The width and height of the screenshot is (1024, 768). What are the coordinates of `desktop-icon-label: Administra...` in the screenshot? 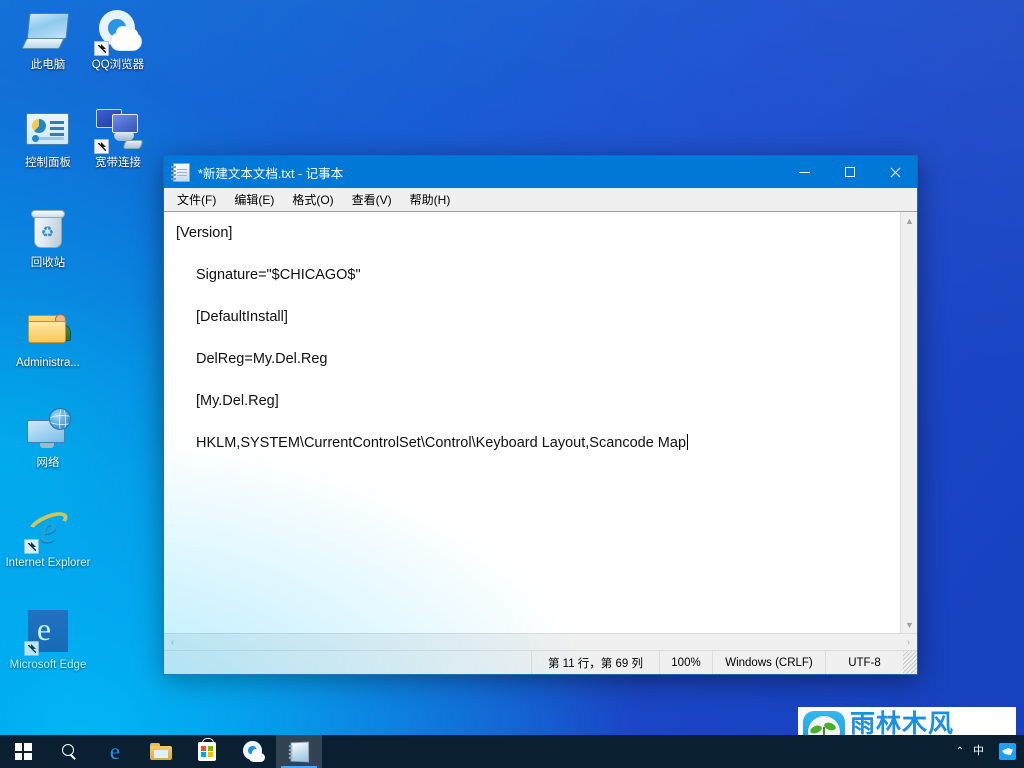 It's located at (48, 363).